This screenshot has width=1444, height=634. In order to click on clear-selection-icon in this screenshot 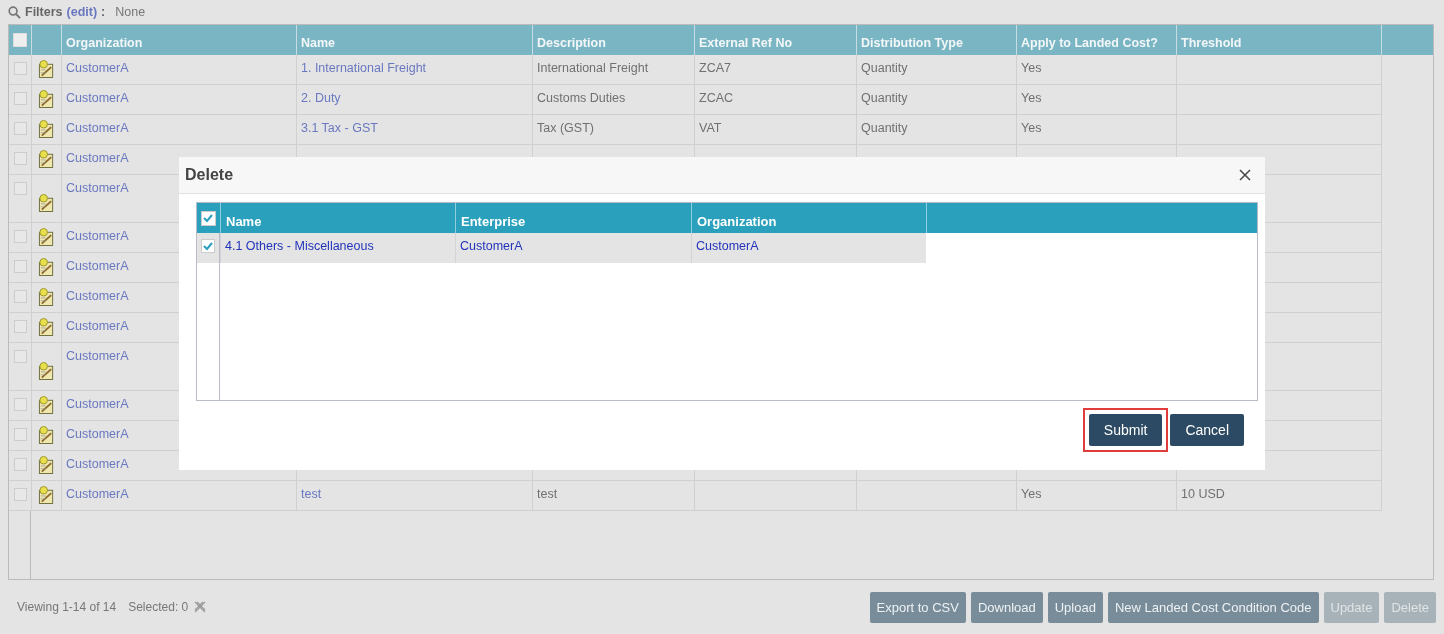, I will do `click(200, 607)`.